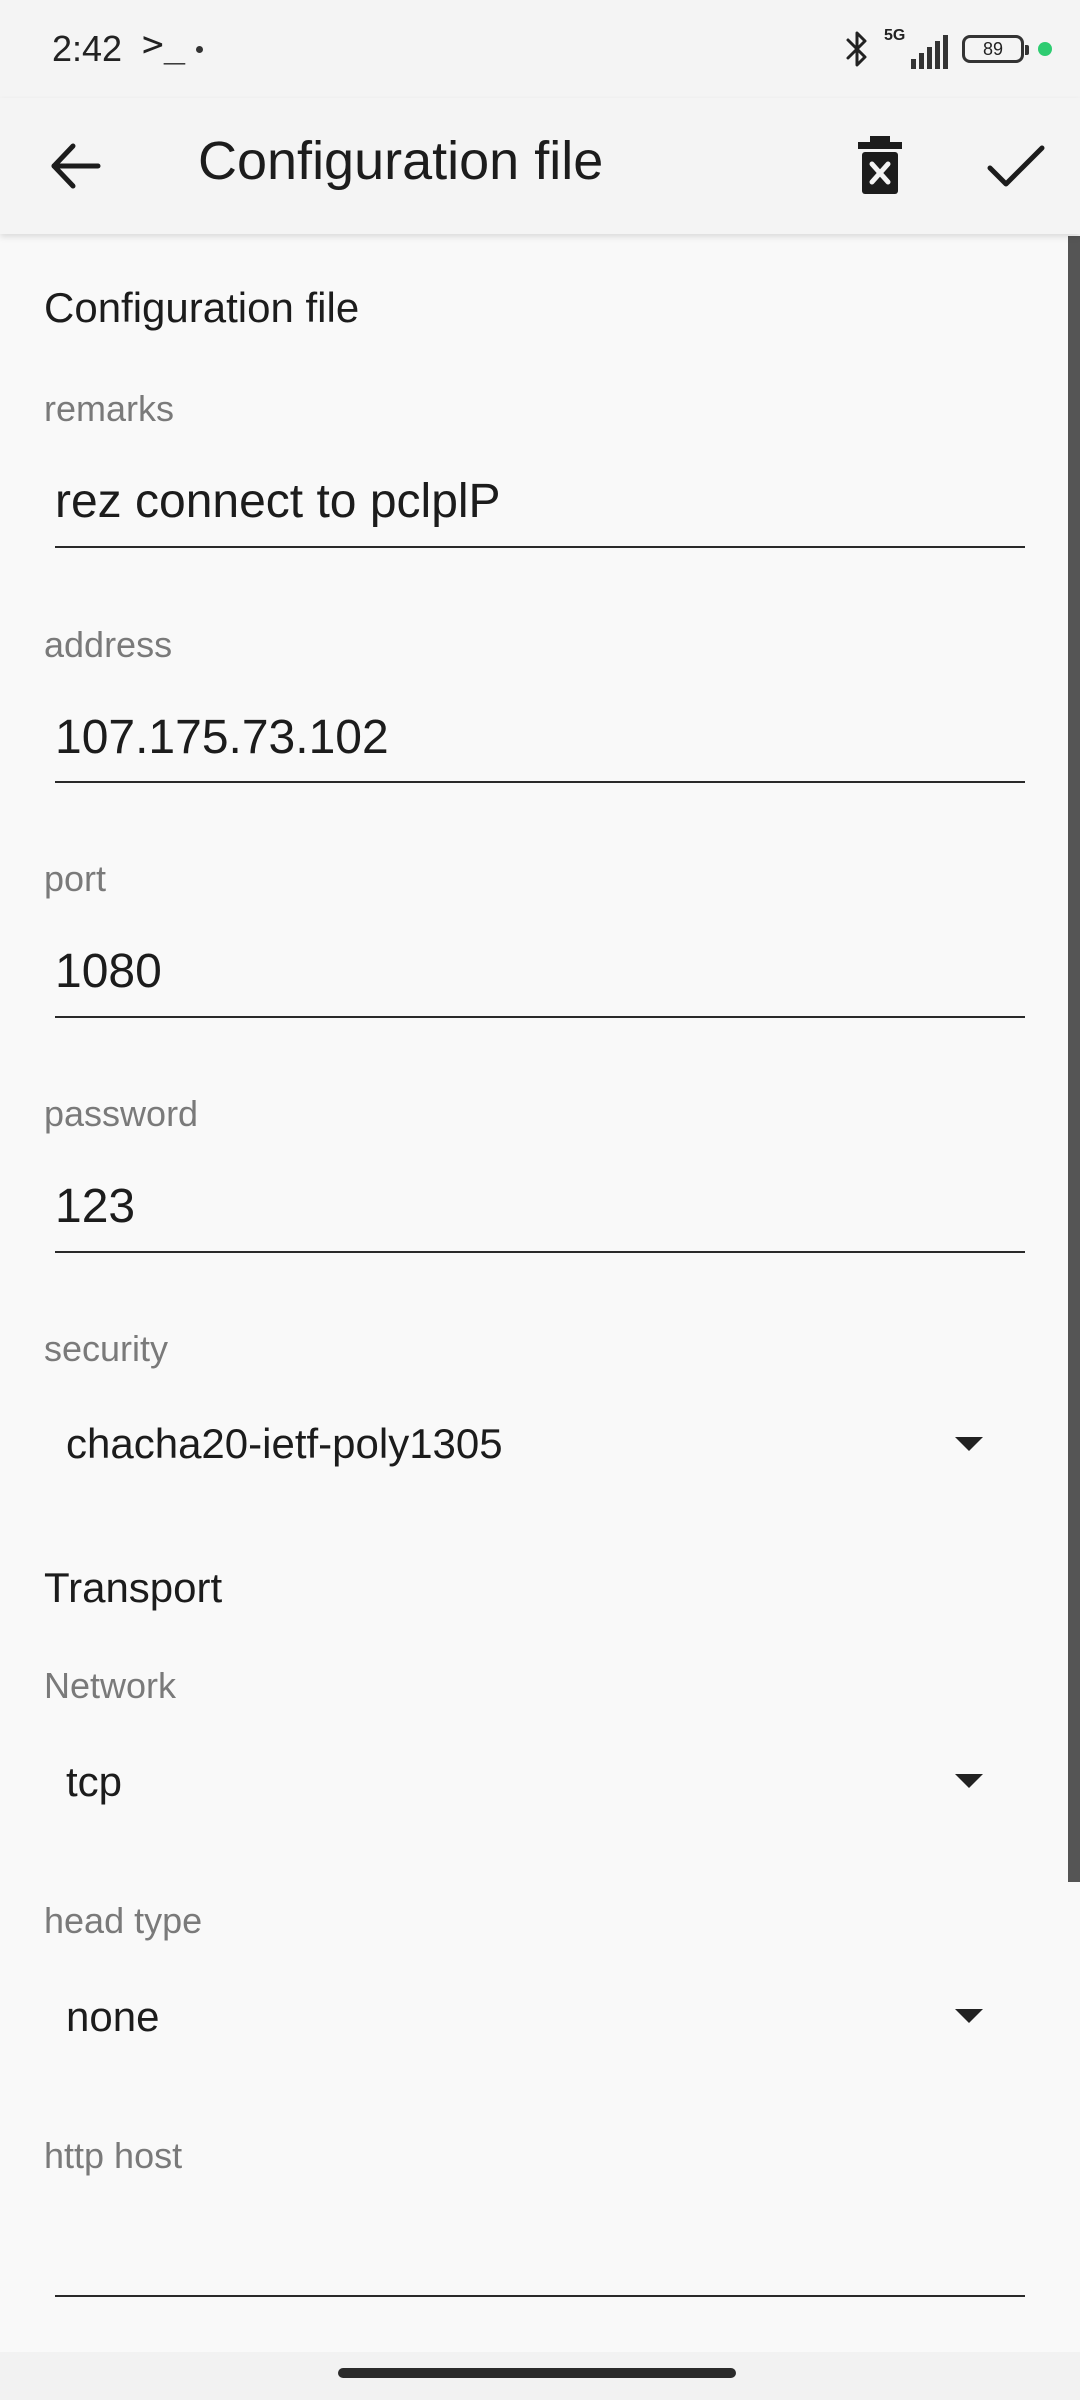 The image size is (1080, 2400). I want to click on signal-icon: 5G, so click(916, 48).